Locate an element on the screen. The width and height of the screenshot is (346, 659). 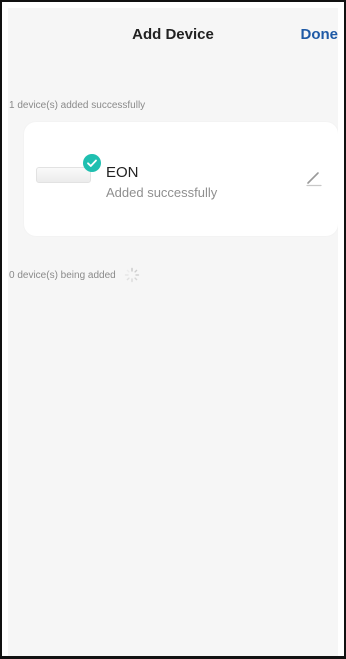
adding-count-caption: 0 device(s) being added is located at coordinates (74, 275).